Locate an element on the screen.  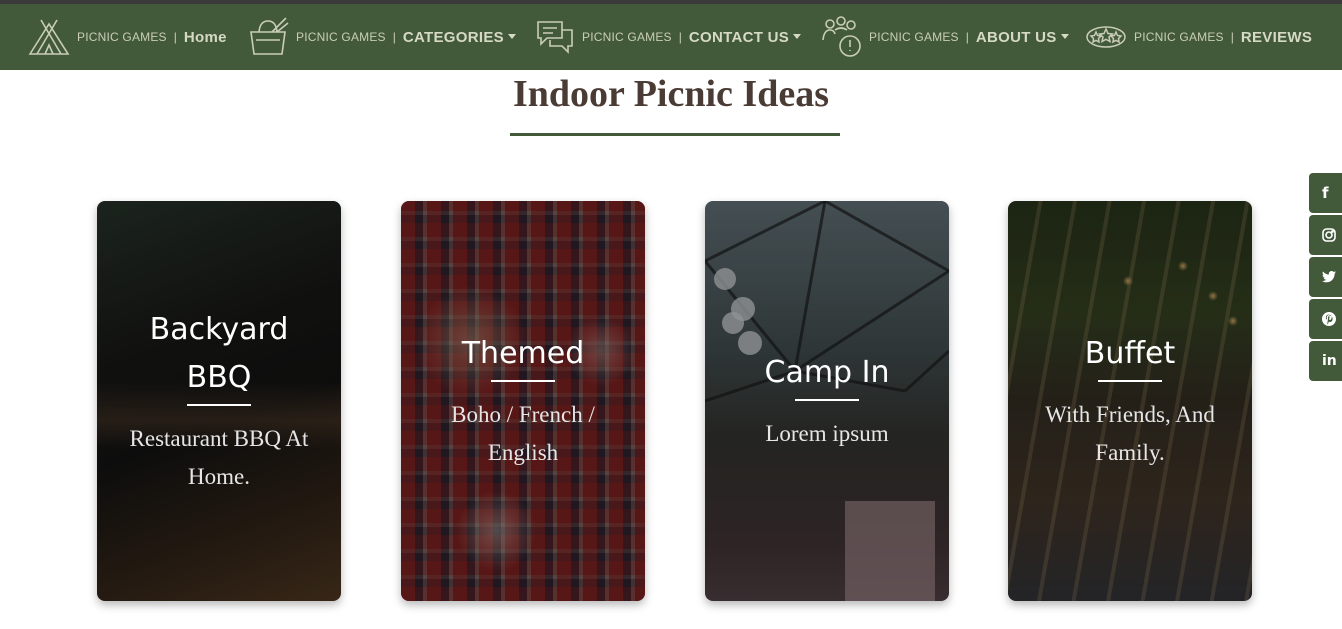
twitter-icon is located at coordinates (1329, 277).